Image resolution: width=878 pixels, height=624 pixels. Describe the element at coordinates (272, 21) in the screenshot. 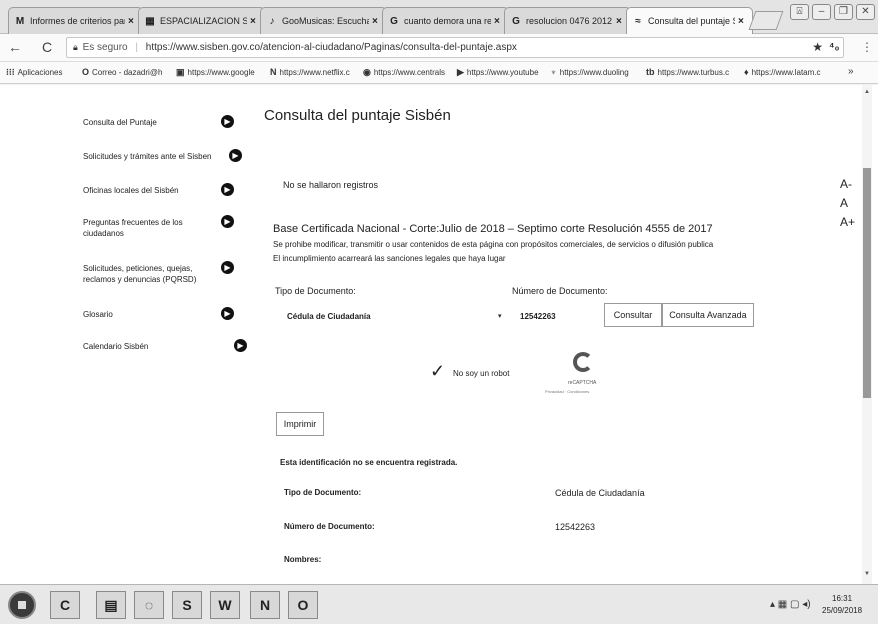

I see `music-icon: ♪` at that location.